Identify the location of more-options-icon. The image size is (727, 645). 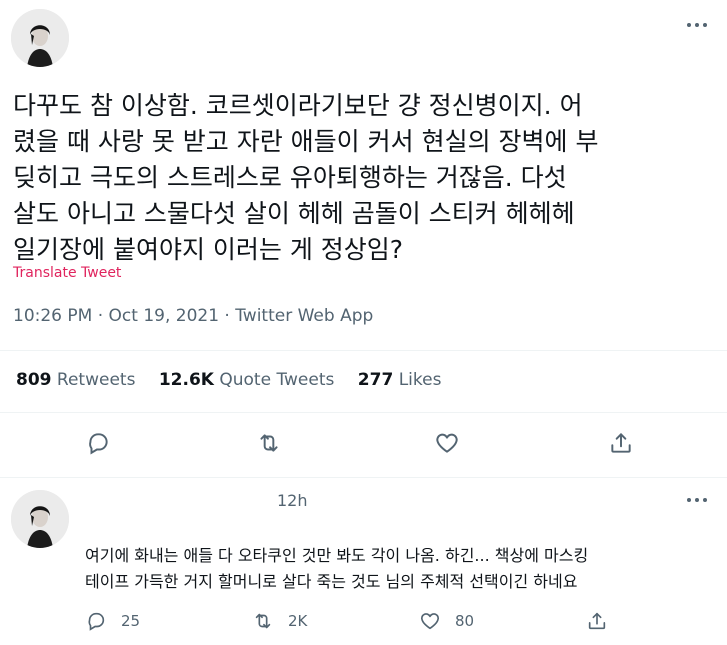
(697, 25).